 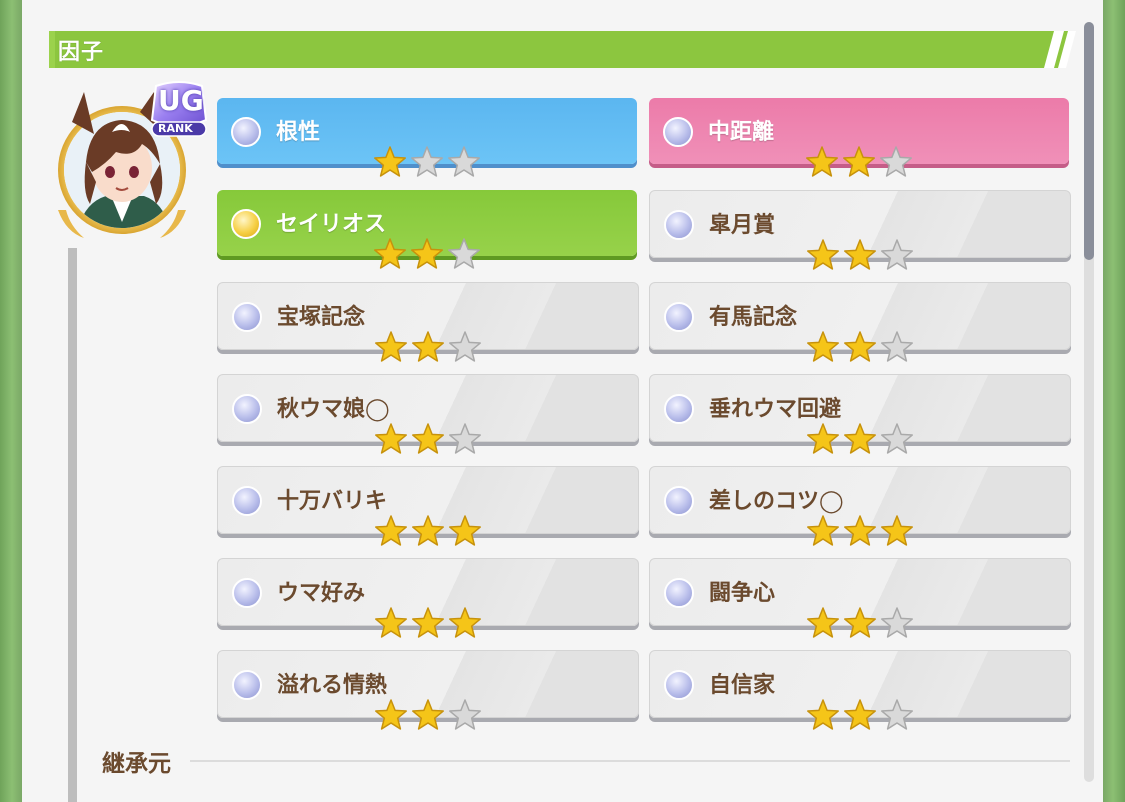 What do you see at coordinates (175, 128) in the screenshot?
I see `ug-rank-badge-subtext: RANK` at bounding box center [175, 128].